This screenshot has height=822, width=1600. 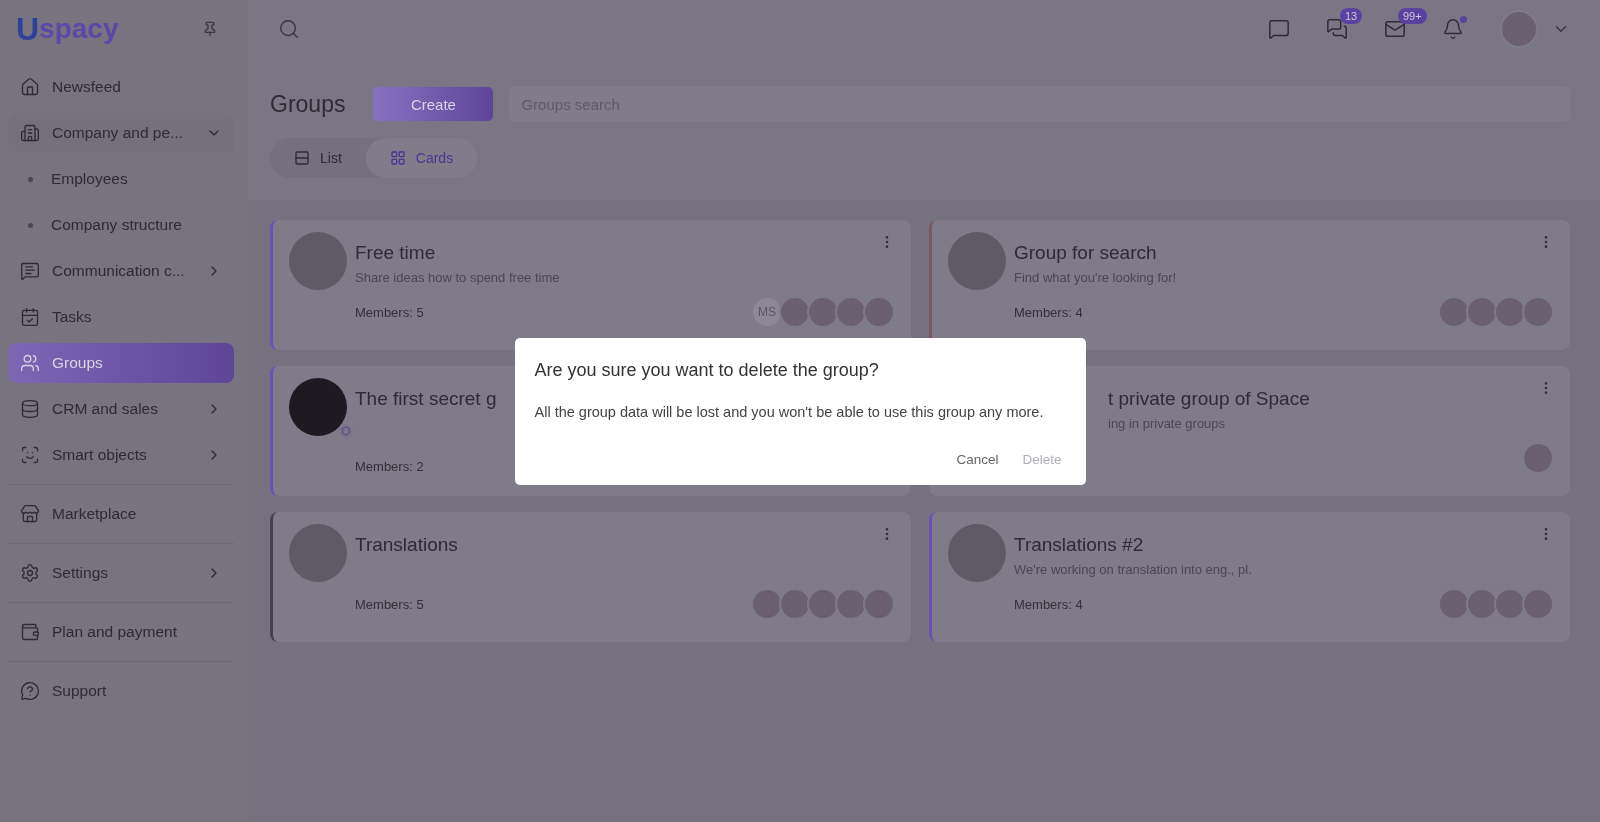 What do you see at coordinates (707, 370) in the screenshot?
I see `dialog-title: Are you sure you want to delete the group?` at bounding box center [707, 370].